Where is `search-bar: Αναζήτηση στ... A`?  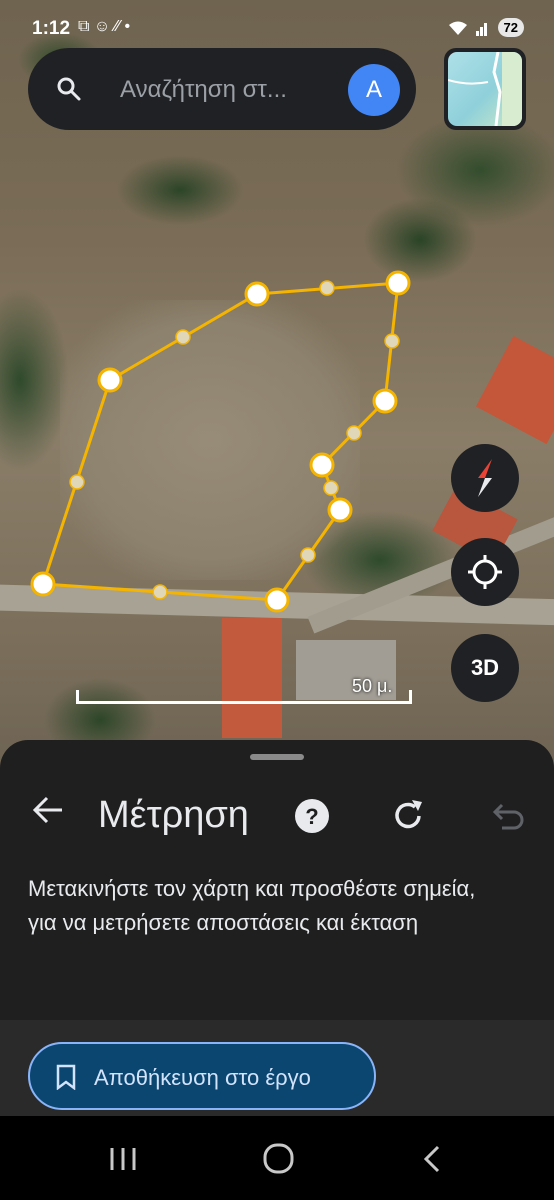
search-bar: Αναζήτηση στ... A is located at coordinates (222, 89).